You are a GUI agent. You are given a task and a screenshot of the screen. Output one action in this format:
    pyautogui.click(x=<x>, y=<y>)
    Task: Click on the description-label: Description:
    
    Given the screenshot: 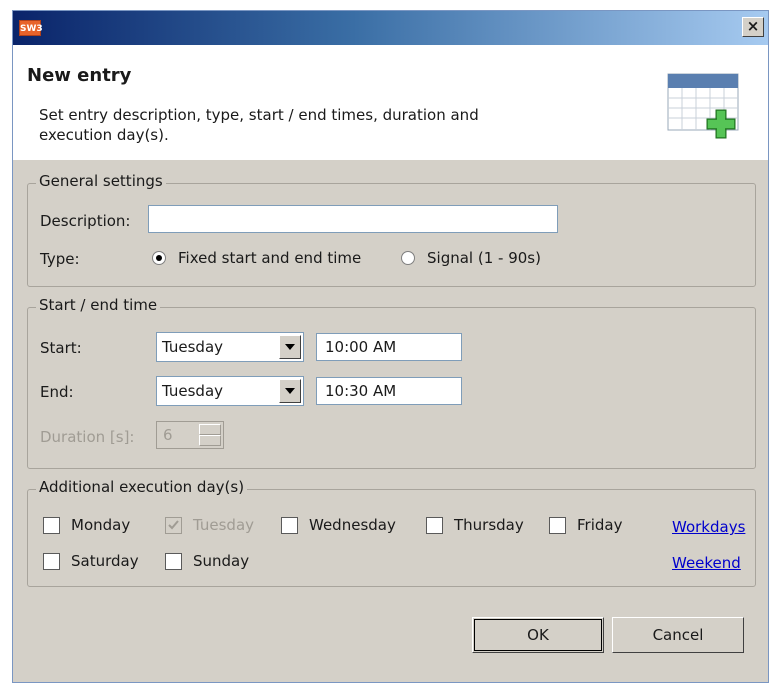 What is the action you would take?
    pyautogui.click(x=85, y=221)
    